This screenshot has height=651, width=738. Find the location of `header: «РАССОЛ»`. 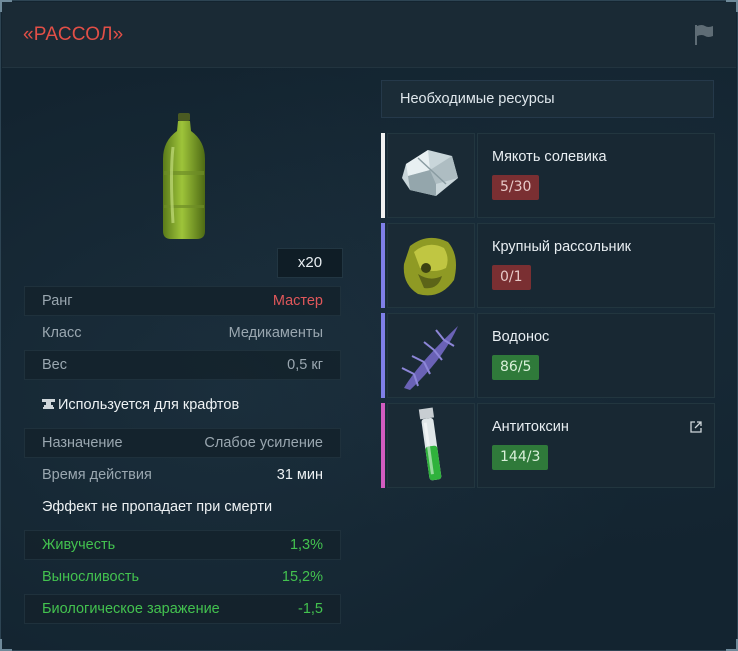

header: «РАССОЛ» is located at coordinates (369, 35).